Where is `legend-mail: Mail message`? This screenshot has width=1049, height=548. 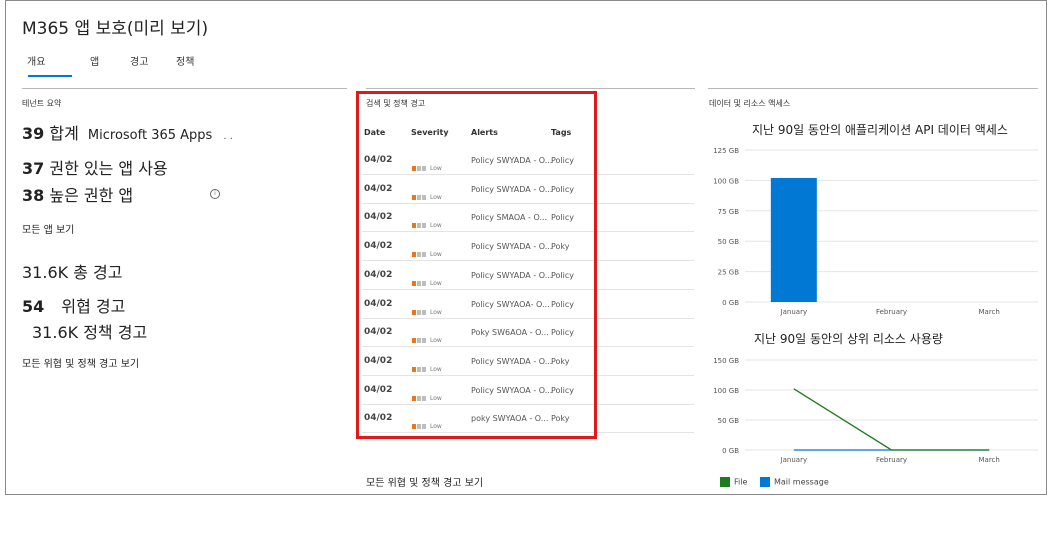 legend-mail: Mail message is located at coordinates (794, 482).